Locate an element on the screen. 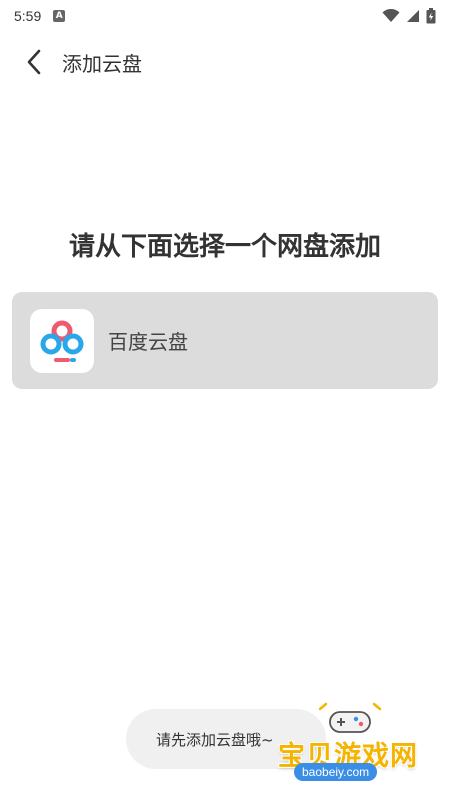 The height and width of the screenshot is (800, 450). status-bar: 5:59 A is located at coordinates (225, 16).